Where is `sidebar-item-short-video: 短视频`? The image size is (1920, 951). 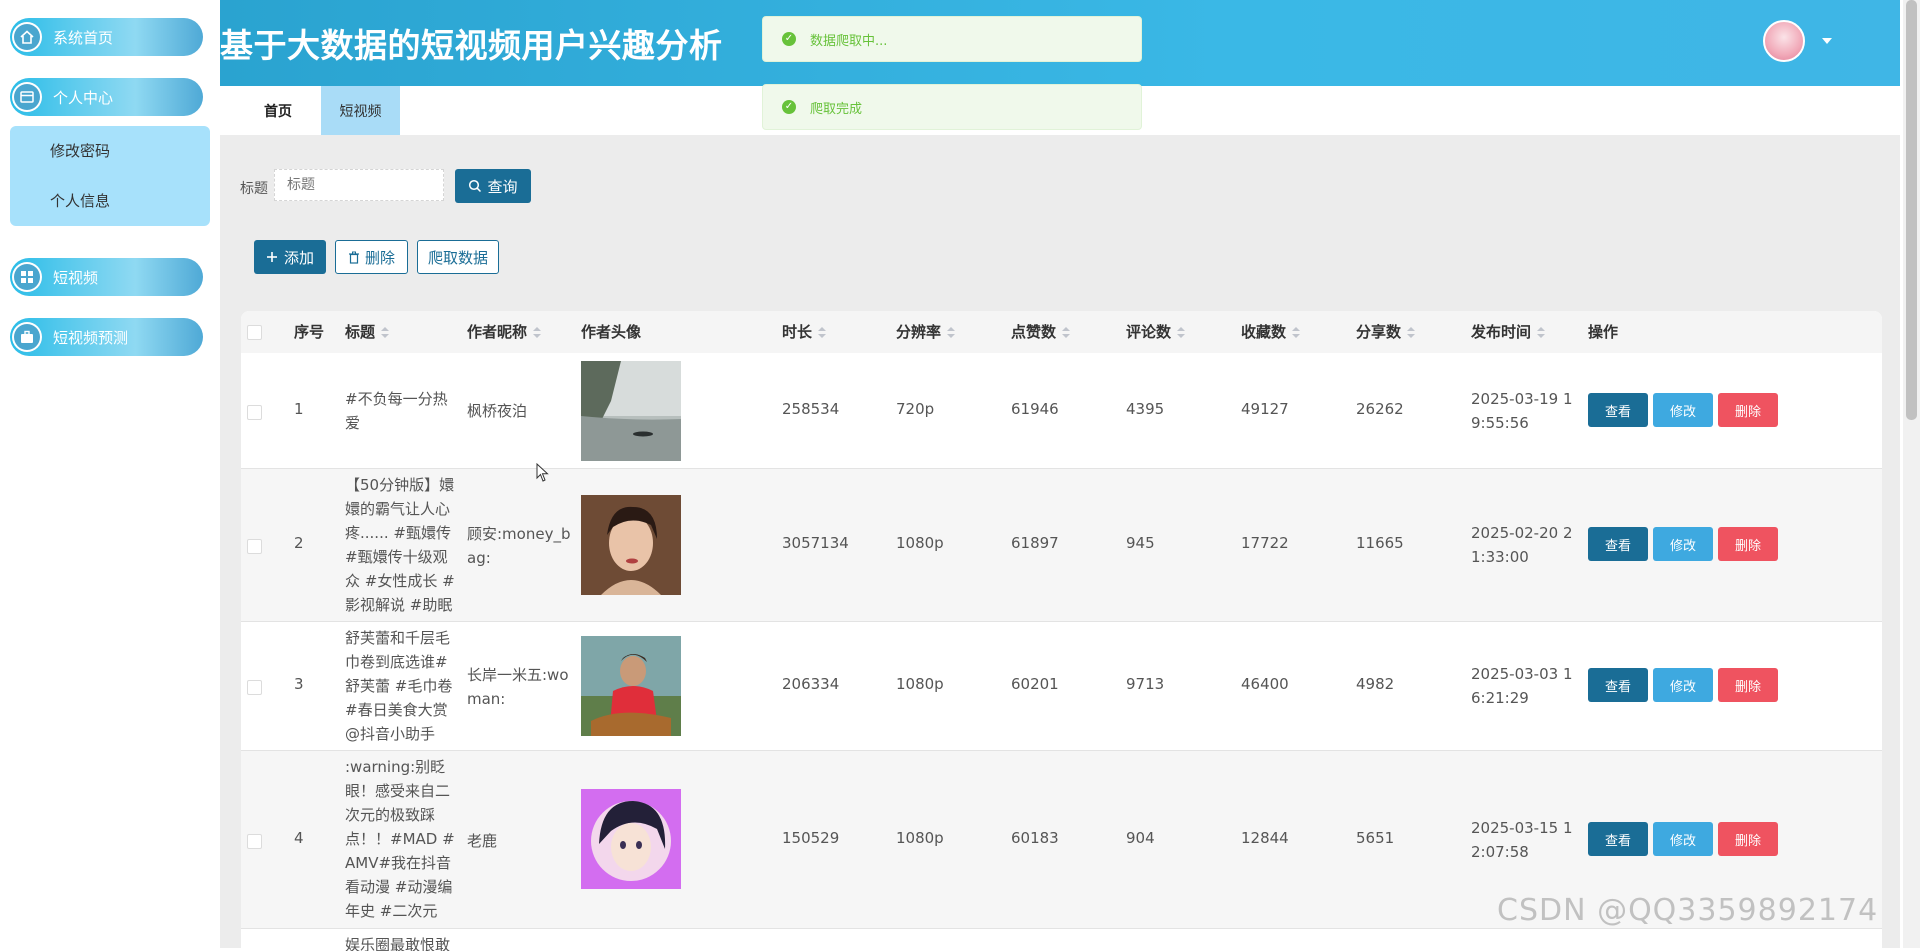
sidebar-item-short-video: 短视频 is located at coordinates (106, 277).